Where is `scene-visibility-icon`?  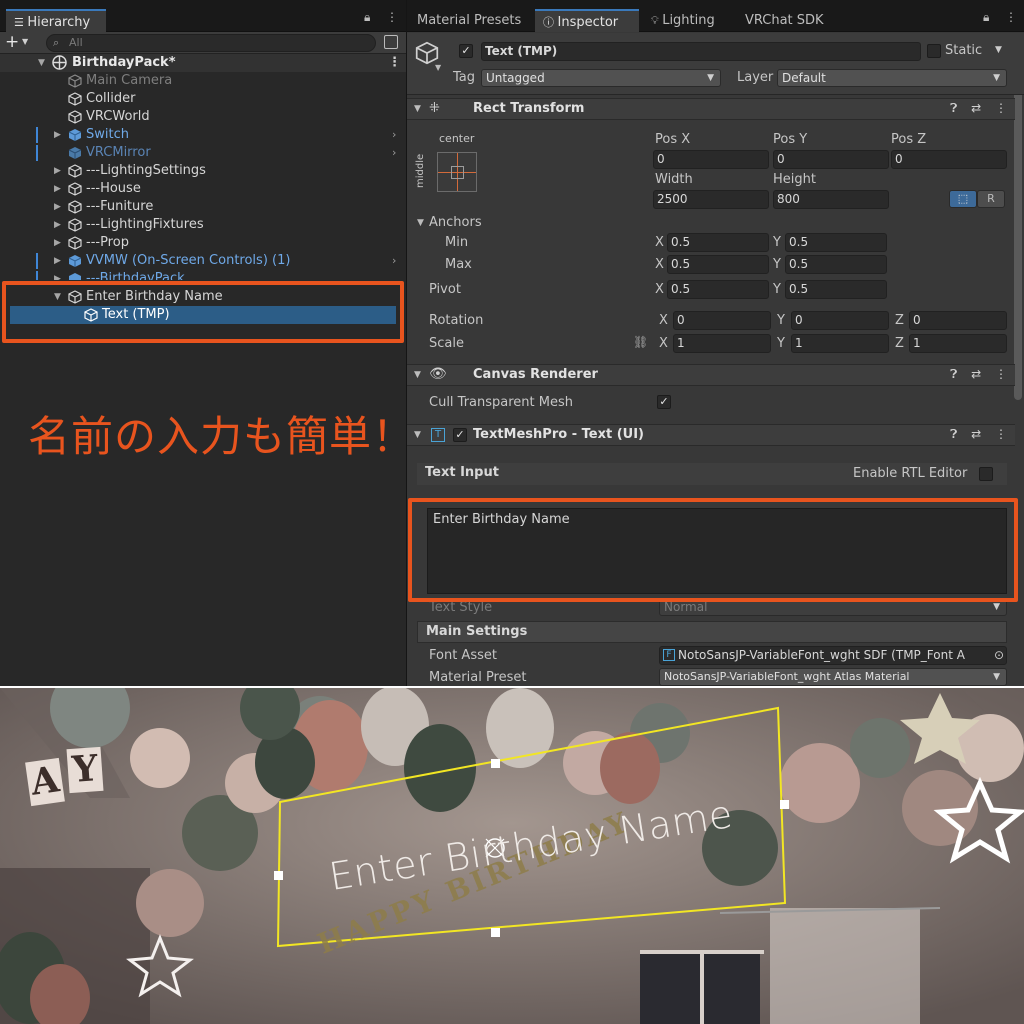
scene-visibility-icon is located at coordinates (391, 42).